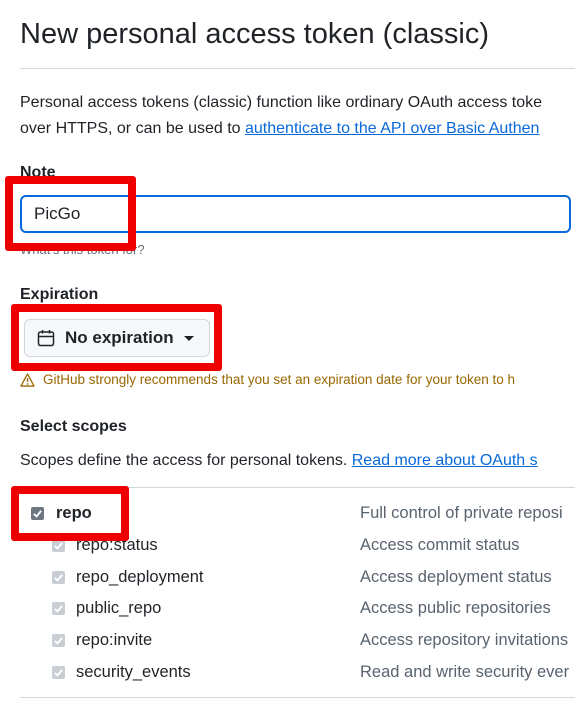  What do you see at coordinates (140, 577) in the screenshot?
I see `scope-name-repo-deployment: repo_deployment` at bounding box center [140, 577].